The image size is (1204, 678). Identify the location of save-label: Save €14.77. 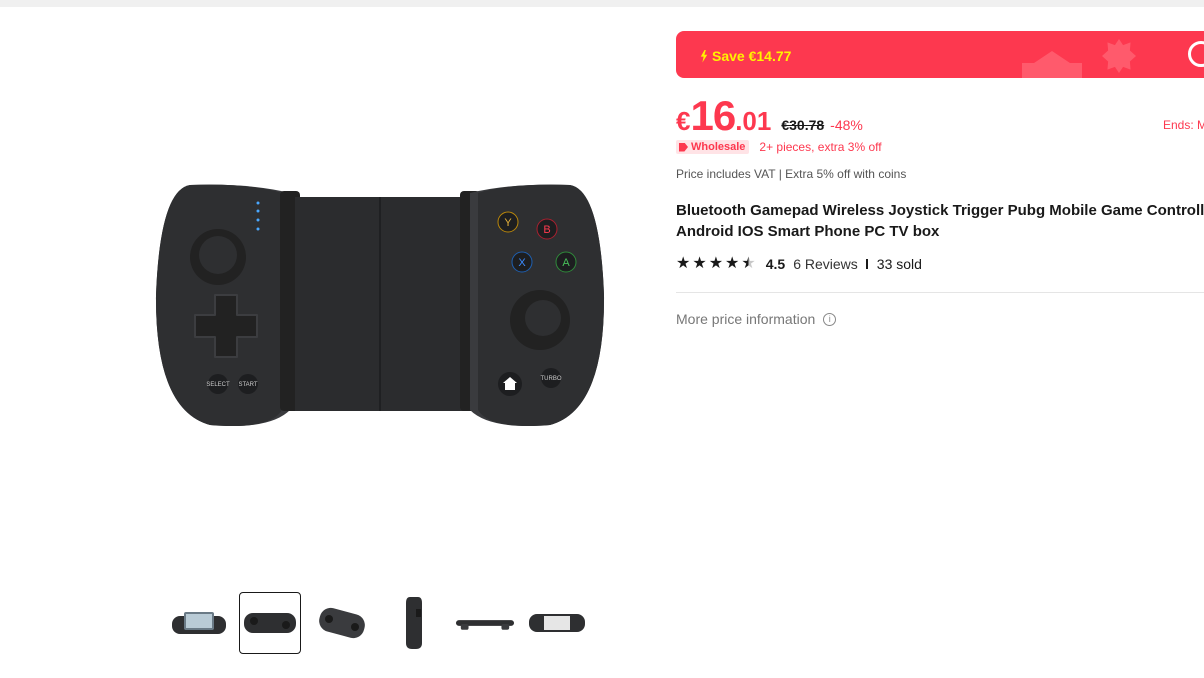
(752, 56).